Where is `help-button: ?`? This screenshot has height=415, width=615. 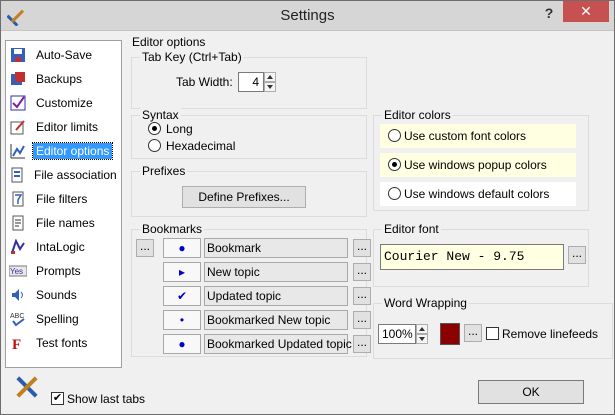
help-button: ? is located at coordinates (549, 14).